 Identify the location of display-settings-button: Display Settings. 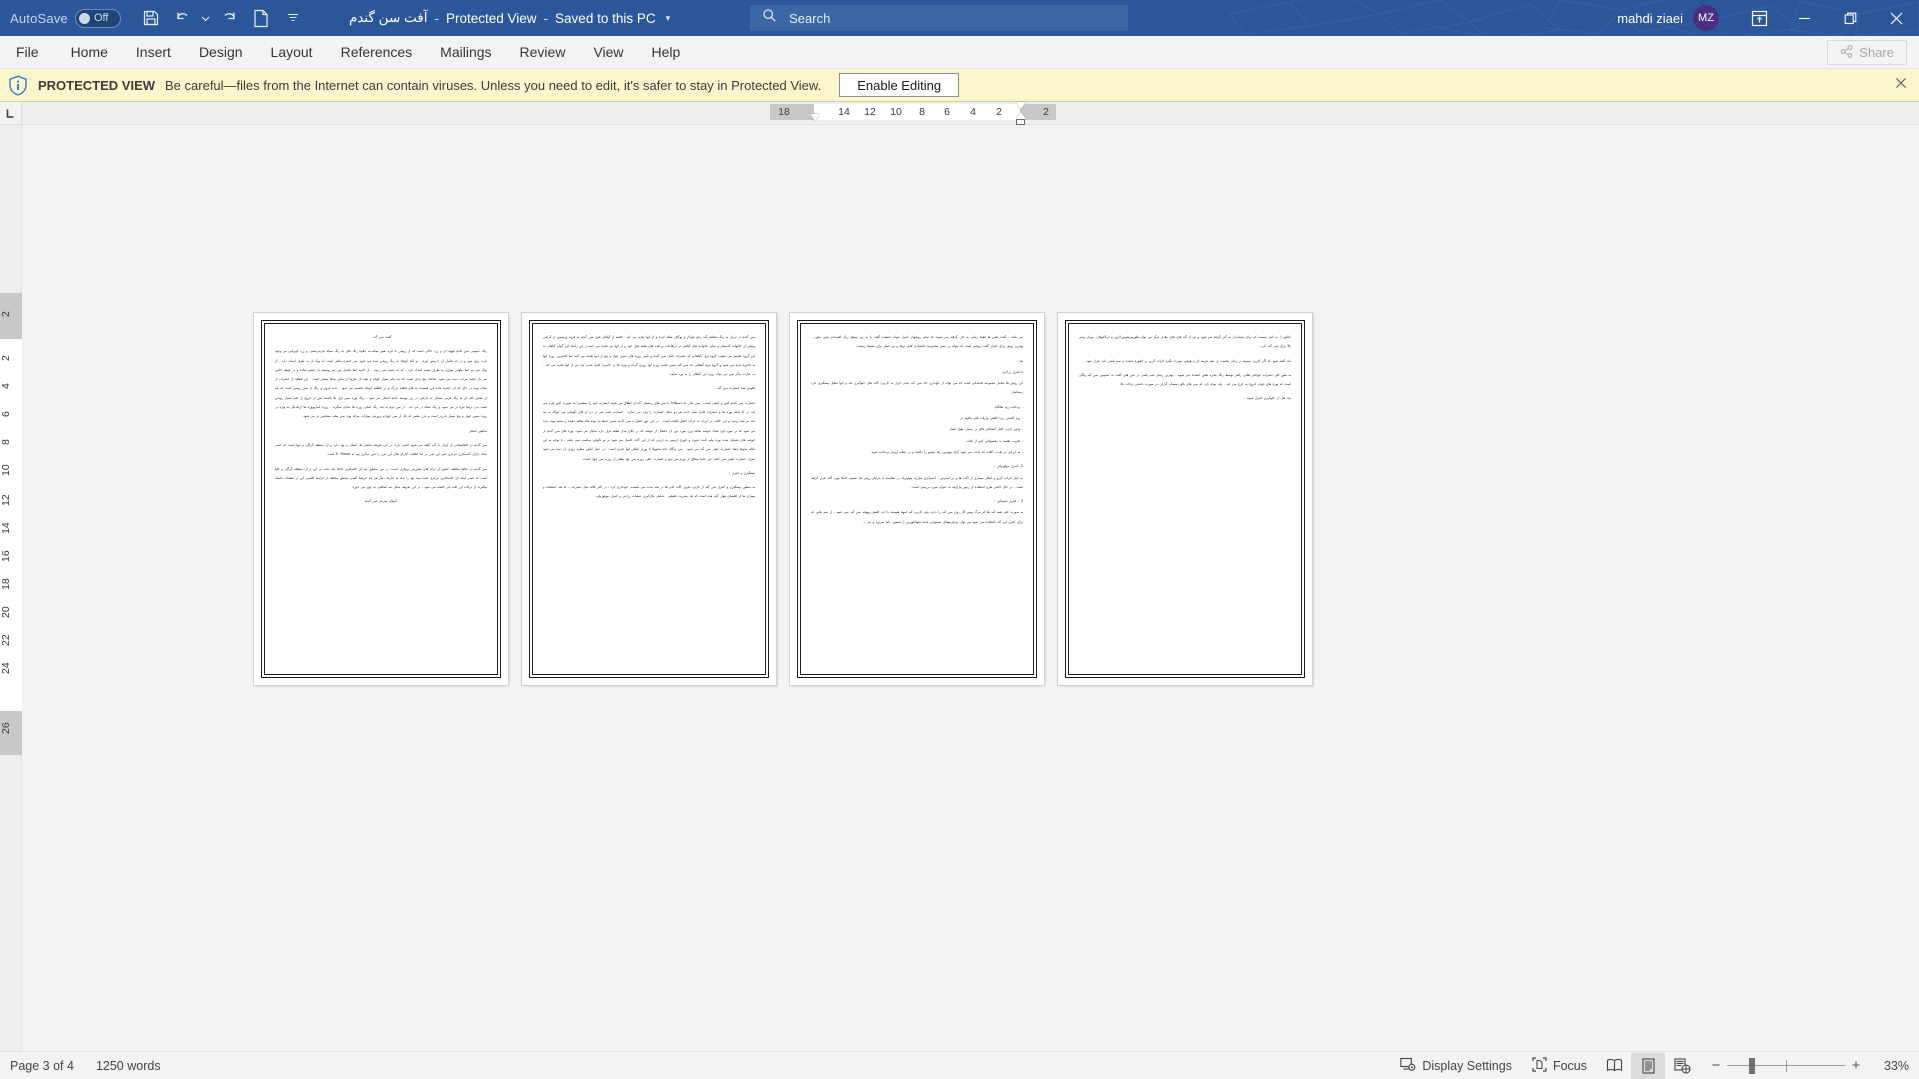
(1456, 1066).